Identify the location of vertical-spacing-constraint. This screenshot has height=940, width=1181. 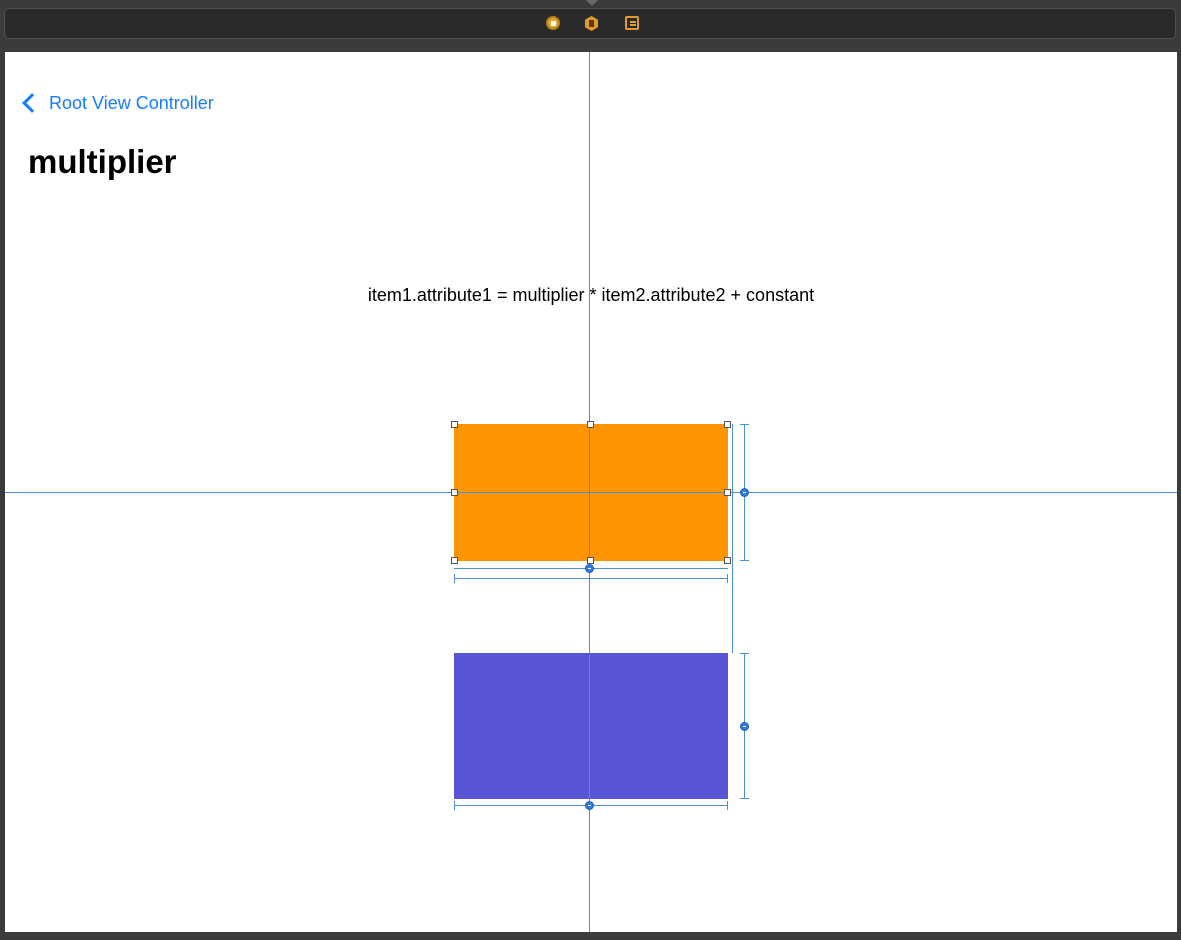
(732, 538).